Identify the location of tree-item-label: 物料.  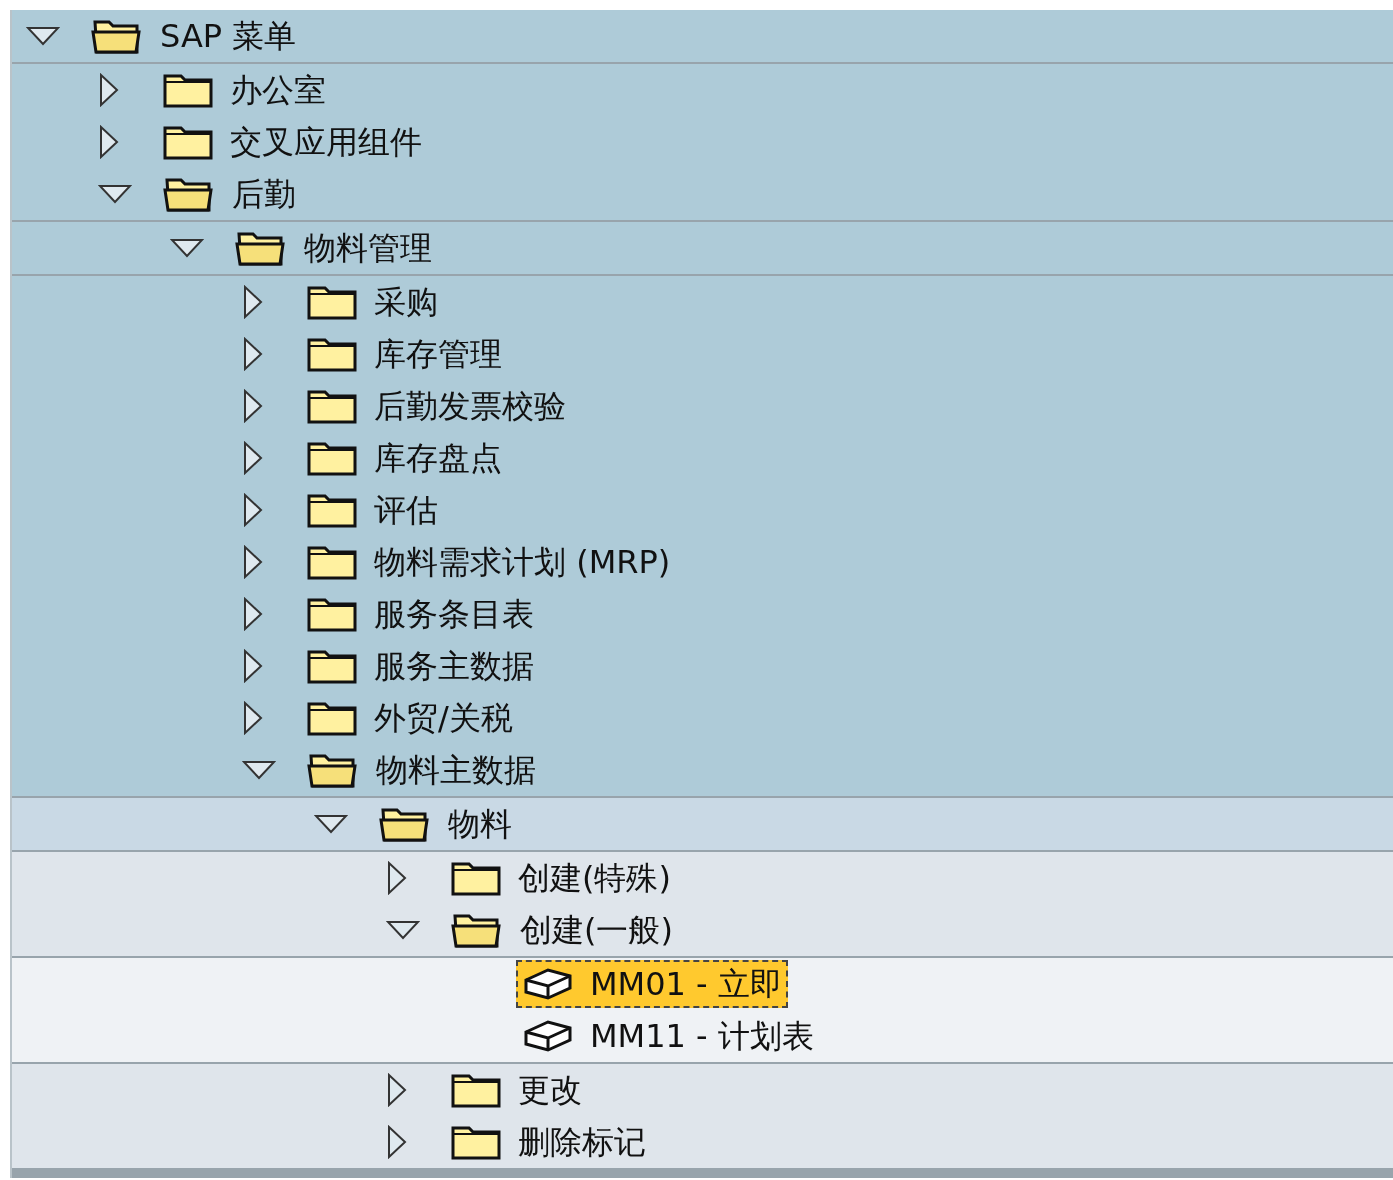
(480, 824).